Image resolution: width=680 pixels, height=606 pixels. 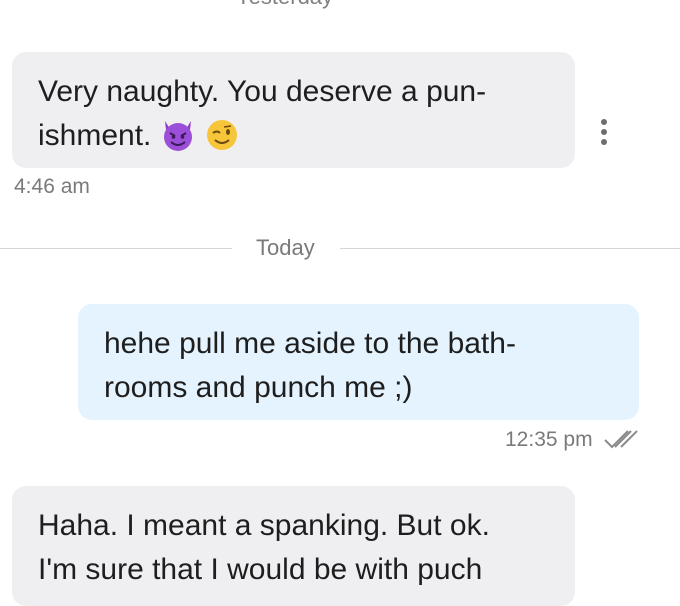 I want to click on yesterday-divider-label: Yesterday, so click(x=284, y=5).